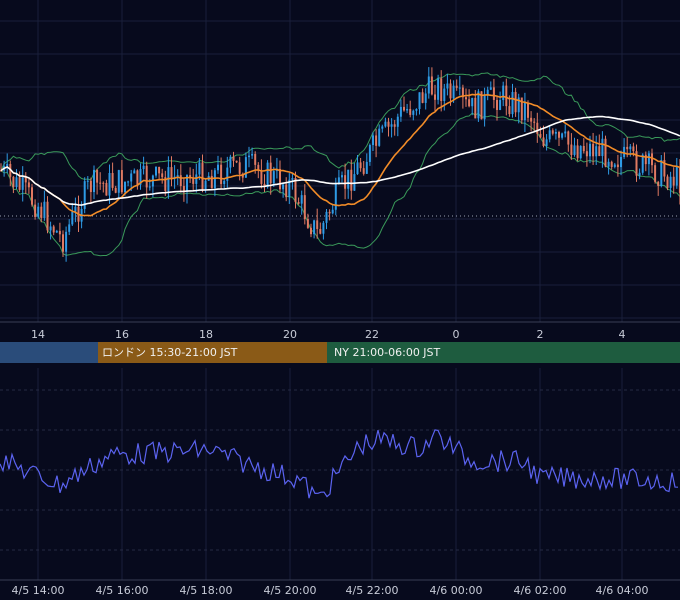 This screenshot has height=600, width=680. Describe the element at coordinates (206, 334) in the screenshot. I see `x-tick-label: 18` at that location.